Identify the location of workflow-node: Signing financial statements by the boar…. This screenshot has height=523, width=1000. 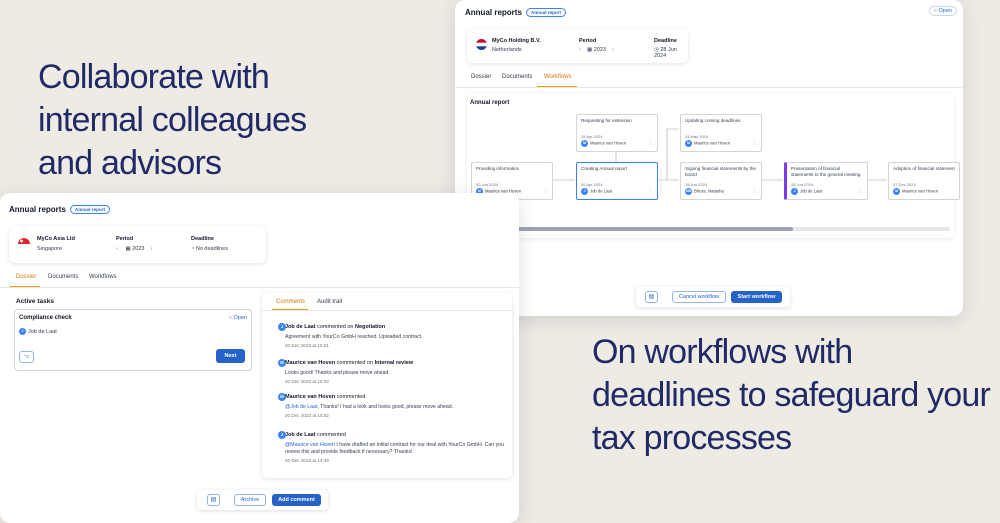
(721, 181).